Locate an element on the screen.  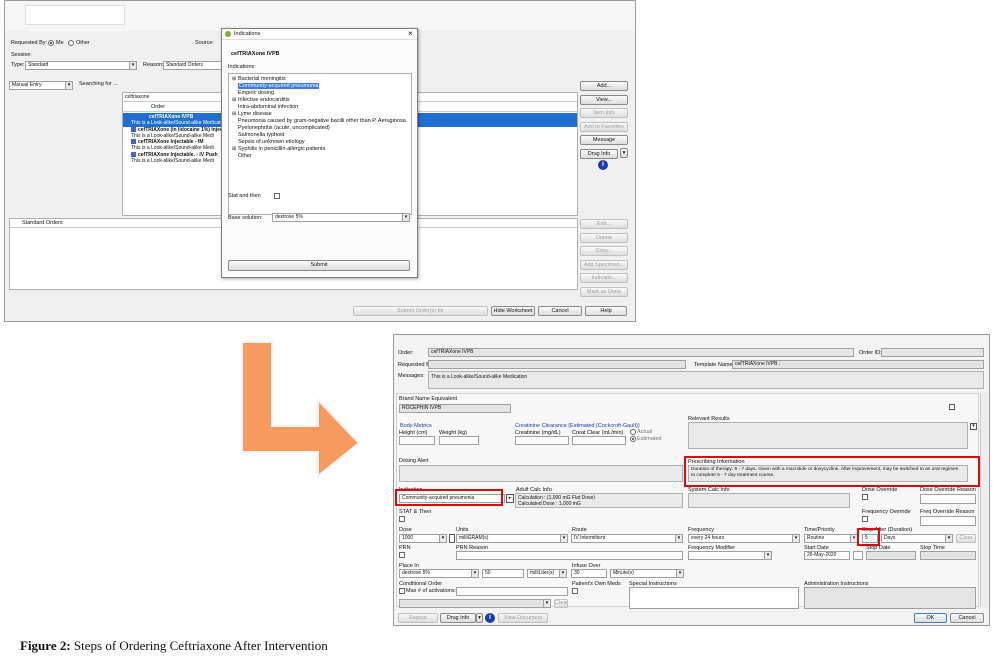
max-activations-field is located at coordinates (512, 591).